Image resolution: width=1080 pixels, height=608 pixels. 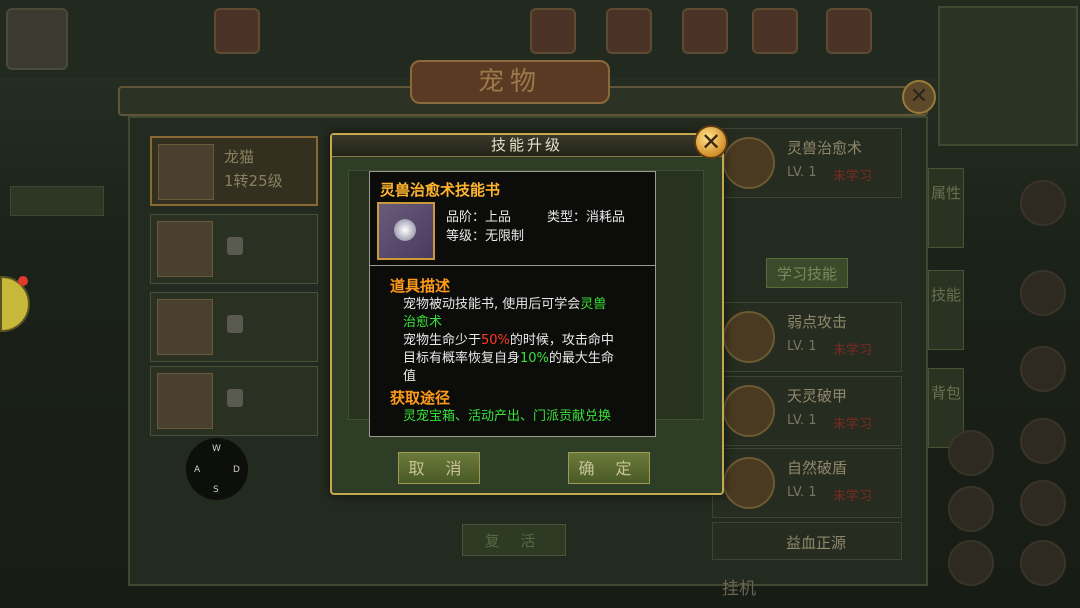 What do you see at coordinates (586, 217) in the screenshot?
I see `item-type: 类型：消耗品` at bounding box center [586, 217].